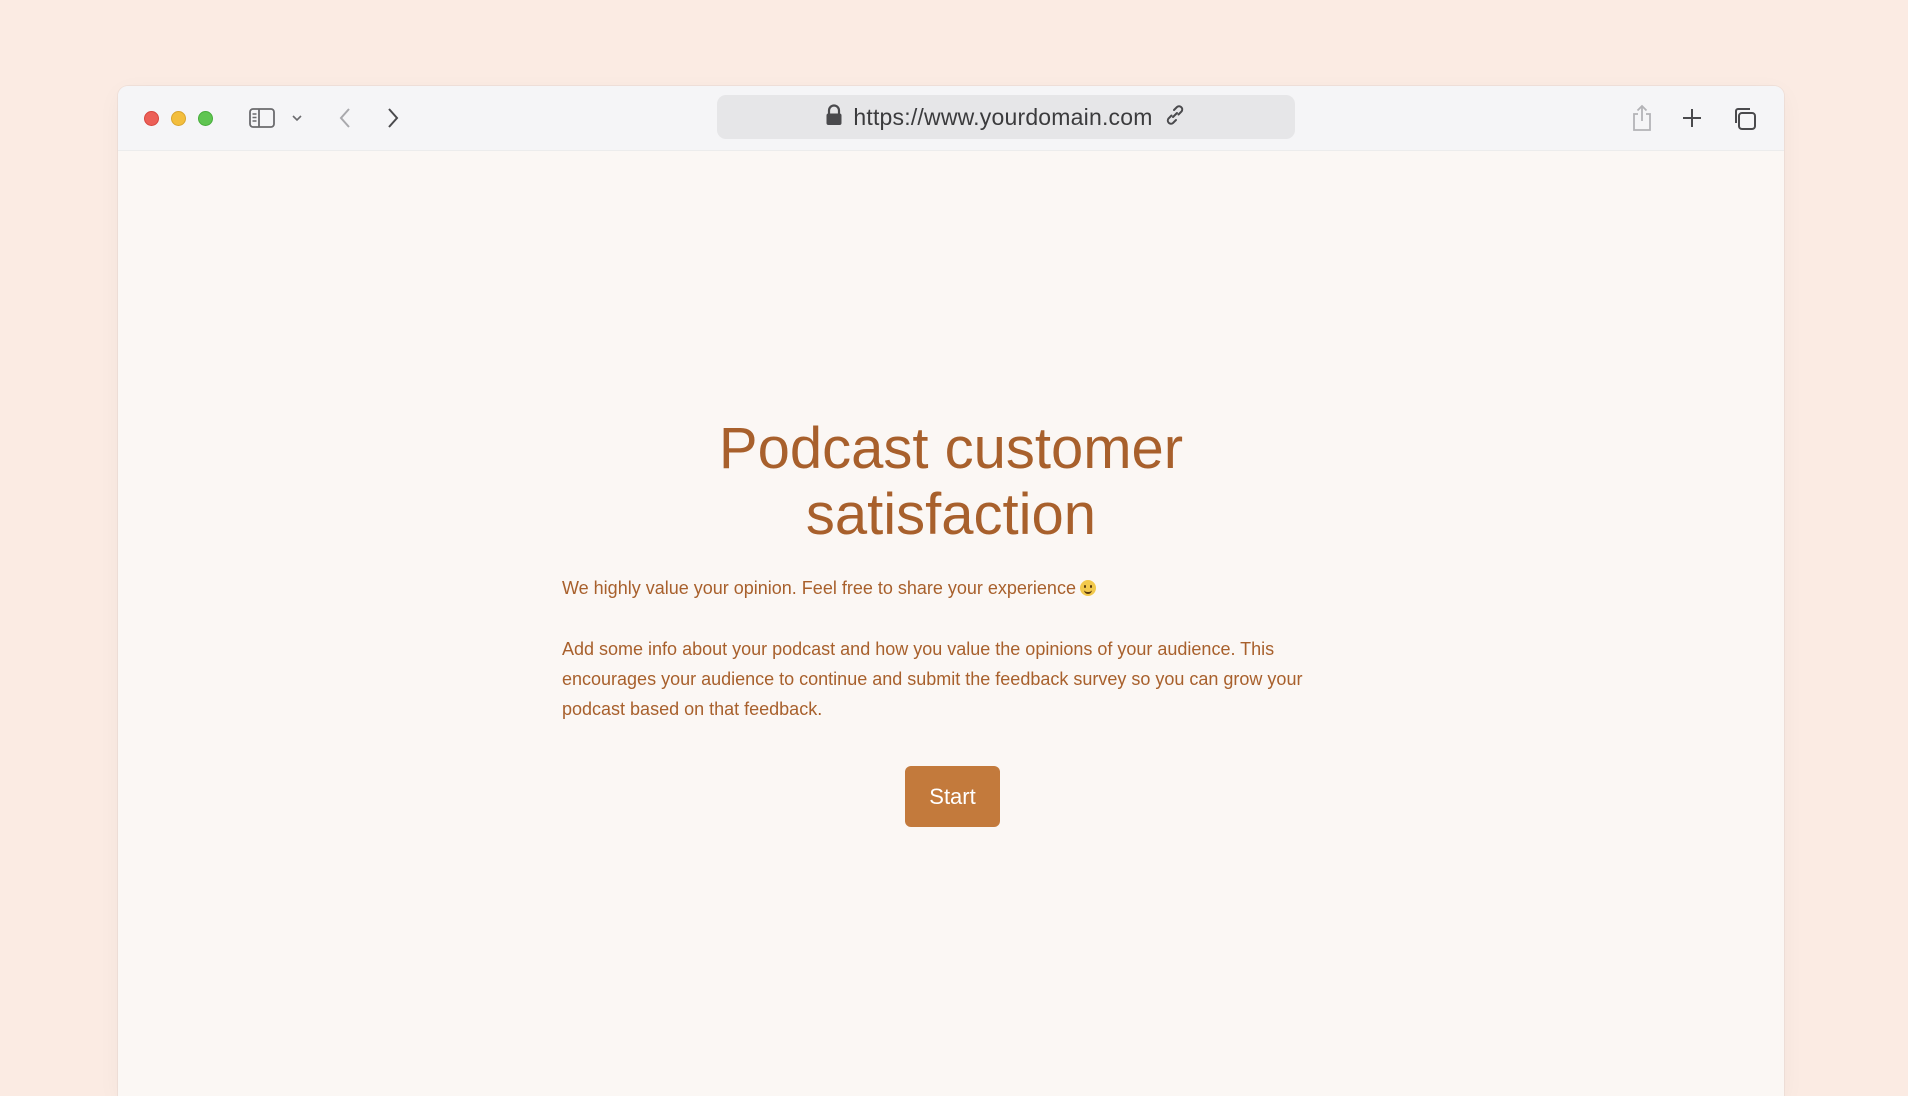 Image resolution: width=1908 pixels, height=1096 pixels. What do you see at coordinates (1087, 588) in the screenshot?
I see `smile-emoji-icon` at bounding box center [1087, 588].